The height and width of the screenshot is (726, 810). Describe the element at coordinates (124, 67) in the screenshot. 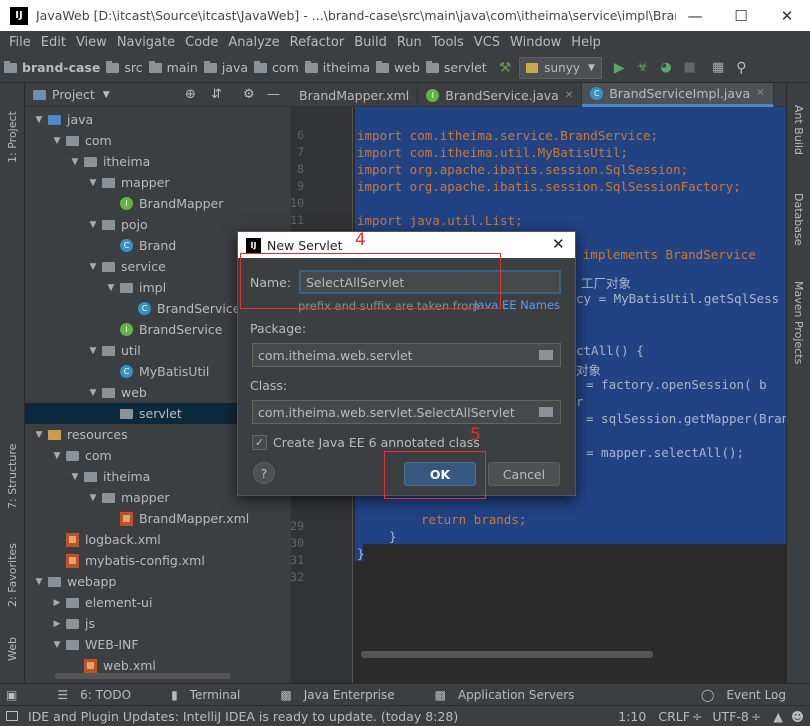

I see `breadcrumb-item: src` at that location.